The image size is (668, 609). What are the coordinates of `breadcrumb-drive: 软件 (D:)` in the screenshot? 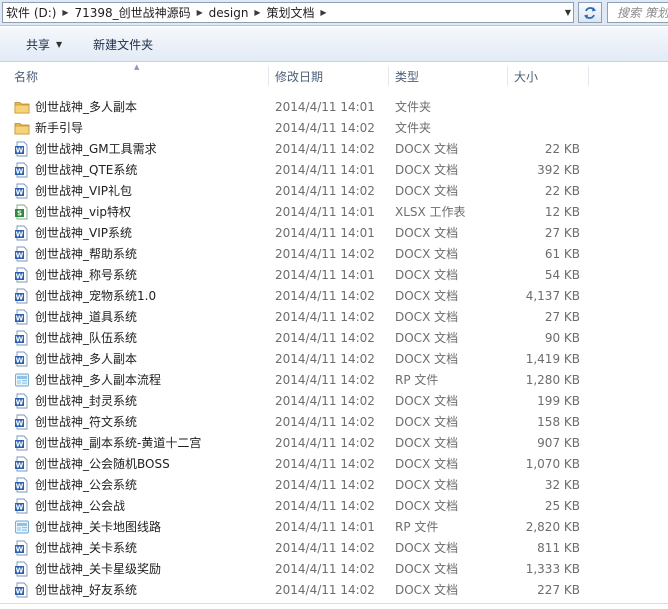 It's located at (31, 12).